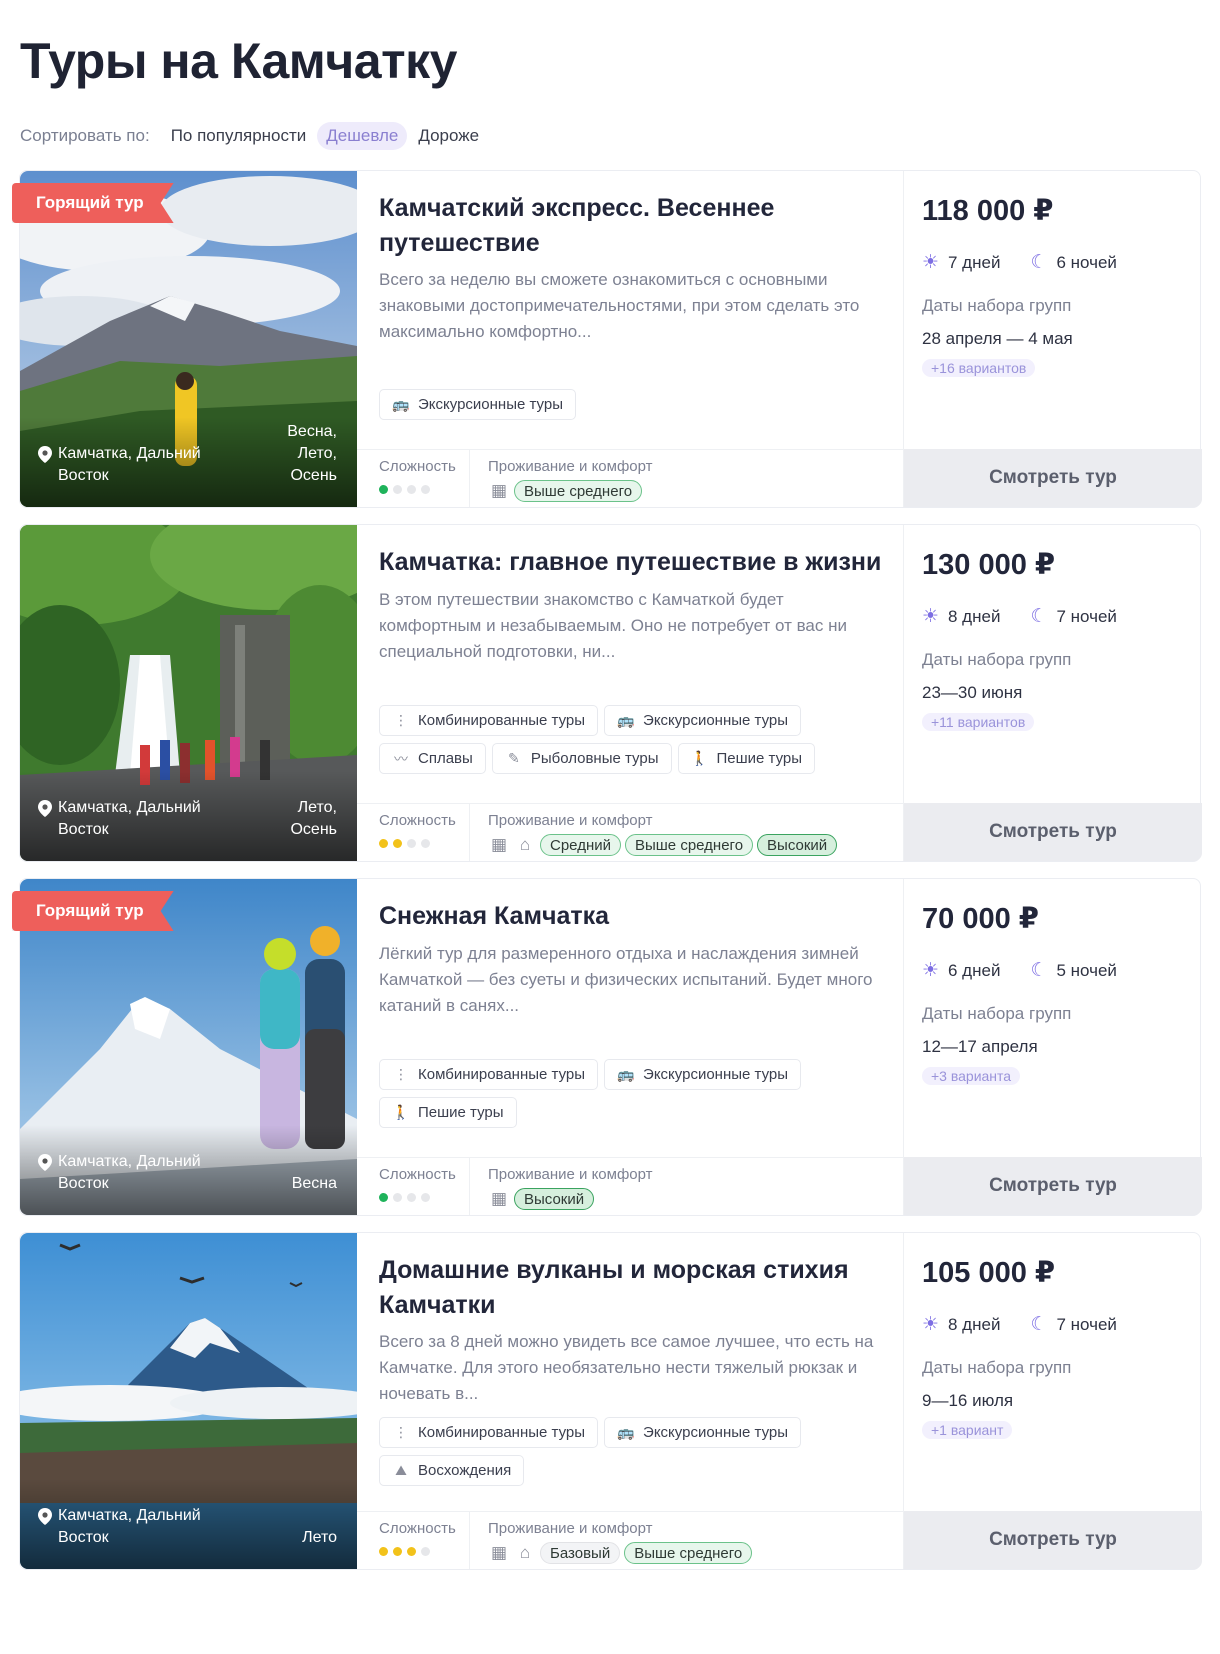 This screenshot has width=1220, height=1654. Describe the element at coordinates (448, 136) in the screenshot. I see `sort-expensive: Дороже` at that location.